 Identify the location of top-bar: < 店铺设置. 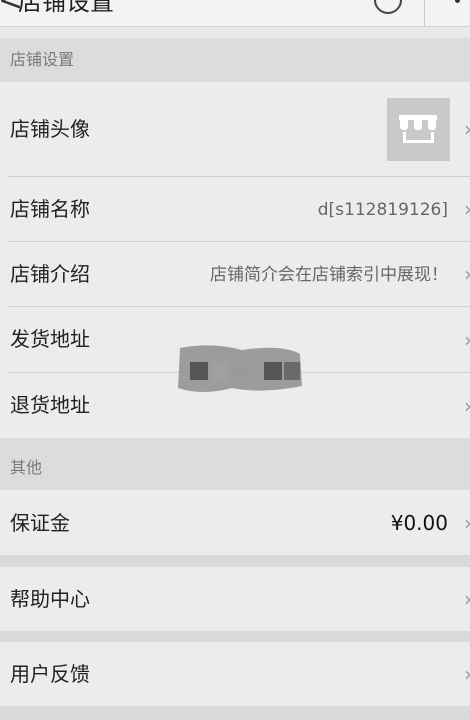
(235, 13).